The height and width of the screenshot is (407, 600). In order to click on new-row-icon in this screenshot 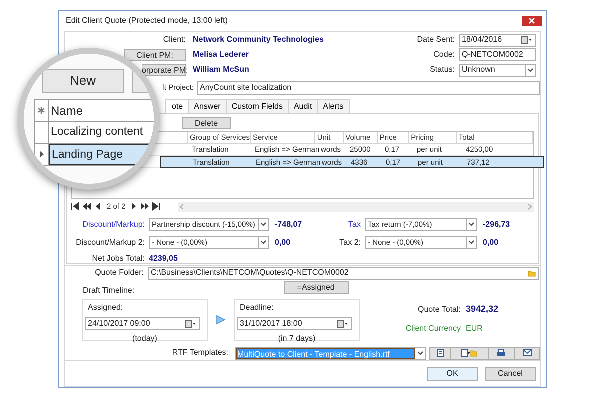, I will do `click(41, 110)`.